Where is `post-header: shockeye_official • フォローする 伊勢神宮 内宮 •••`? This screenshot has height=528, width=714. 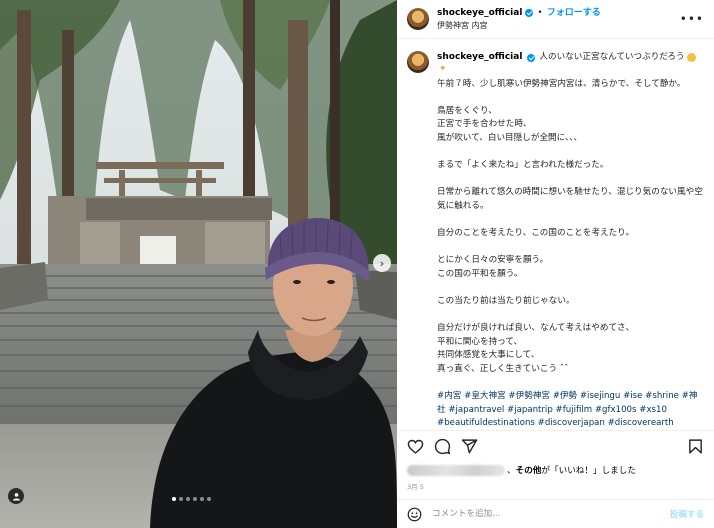 post-header: shockeye_official • フォローする 伊勢神宮 内宮 ••• is located at coordinates (555, 19).